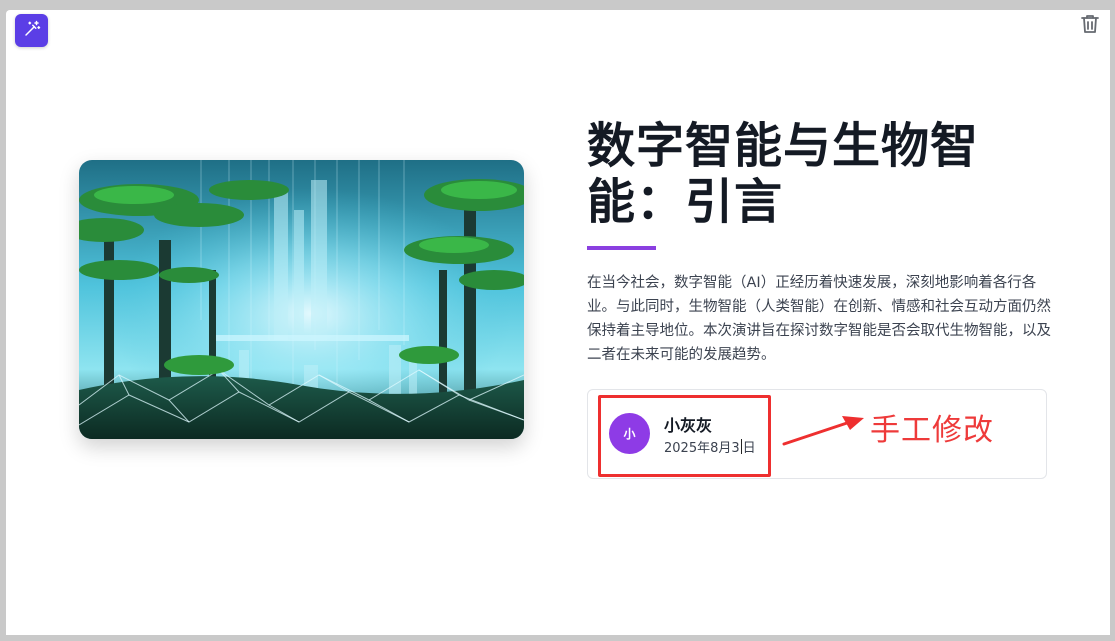  What do you see at coordinates (621, 248) in the screenshot?
I see `title-underline` at bounding box center [621, 248].